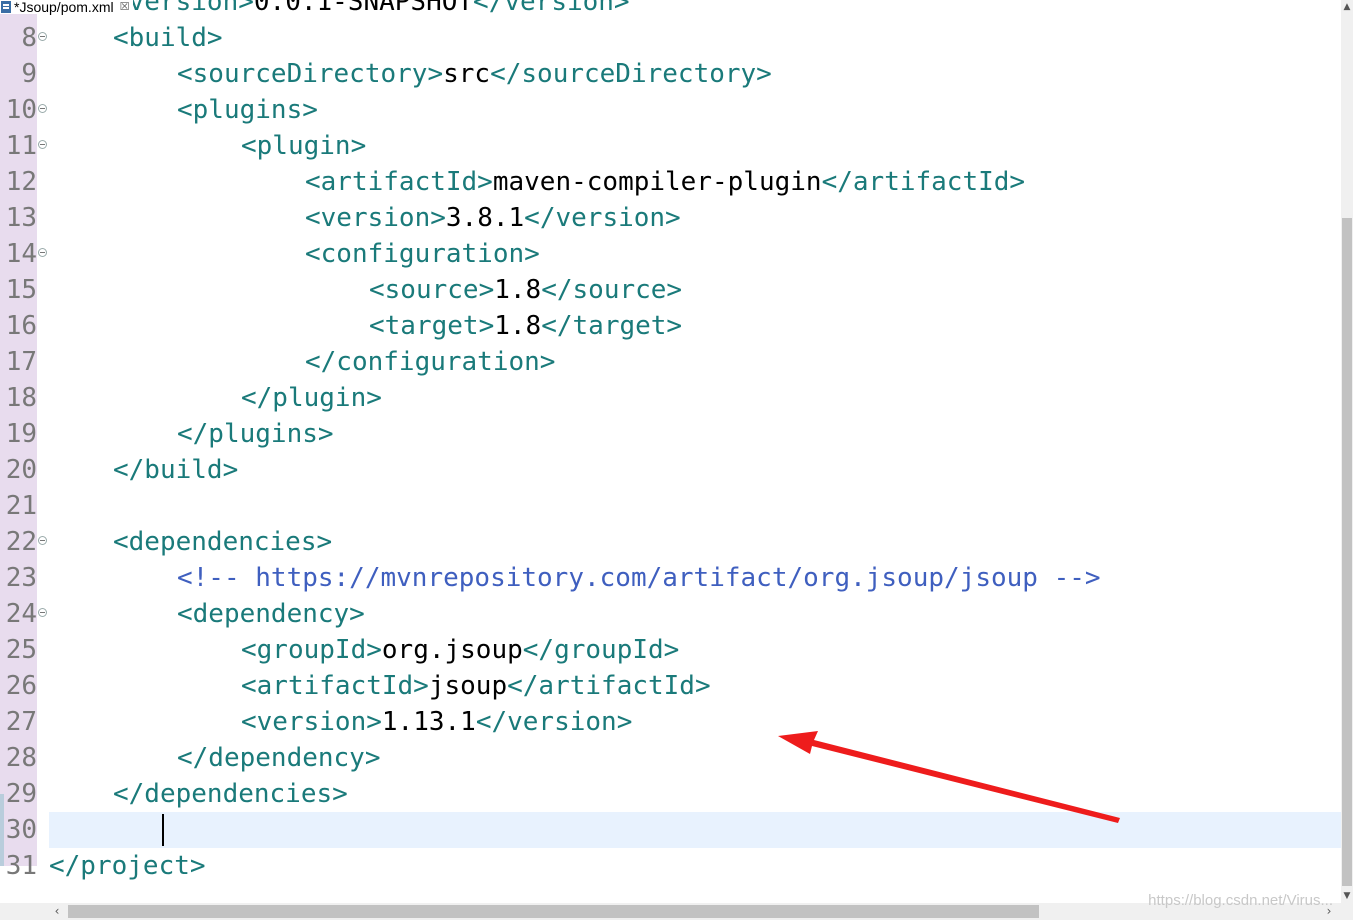  I want to click on xml-text: jsoup, so click(468, 686).